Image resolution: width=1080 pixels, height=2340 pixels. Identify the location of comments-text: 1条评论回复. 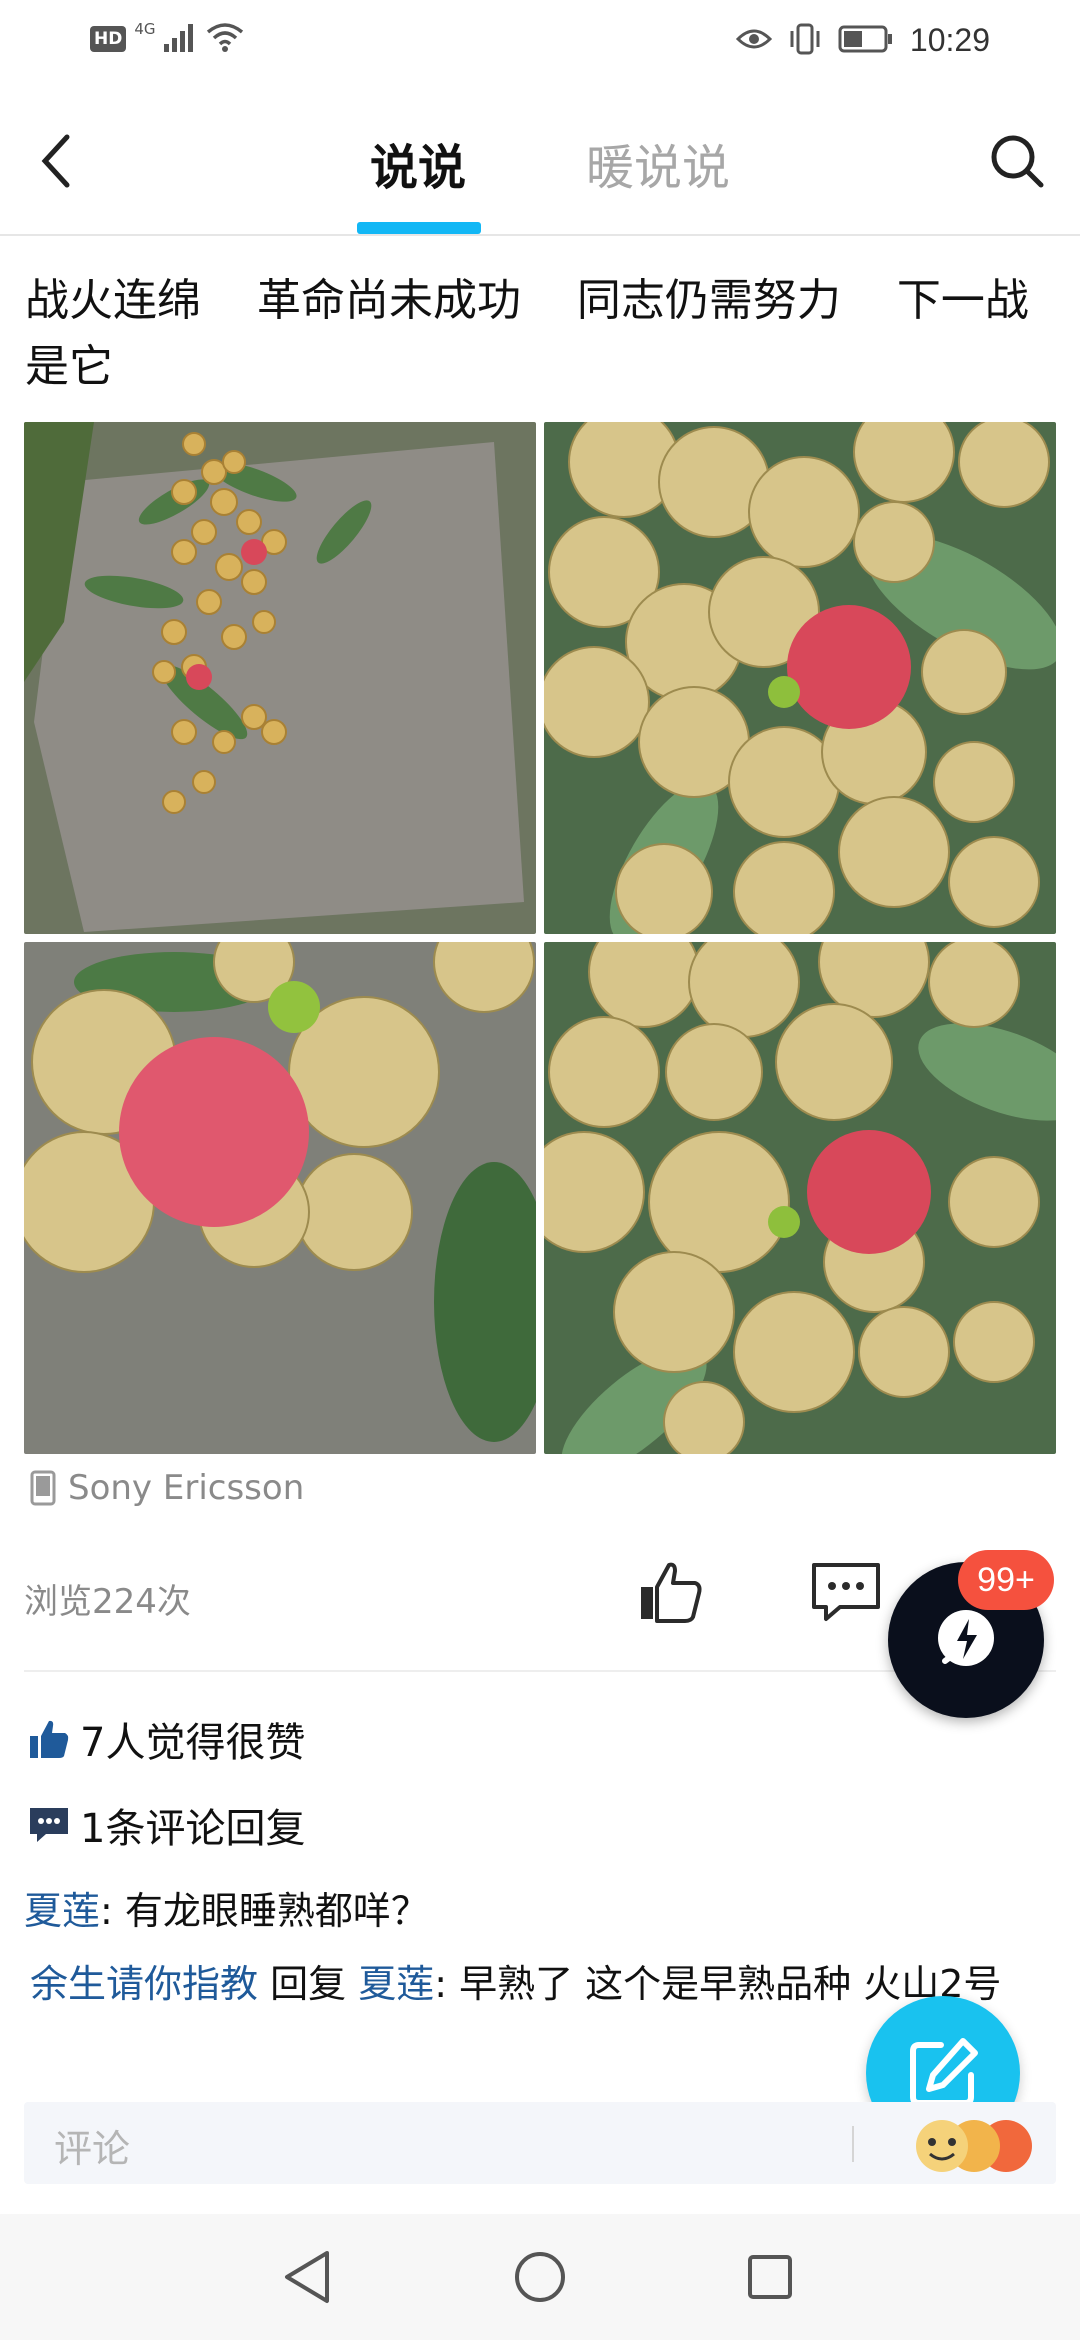
(193, 1829).